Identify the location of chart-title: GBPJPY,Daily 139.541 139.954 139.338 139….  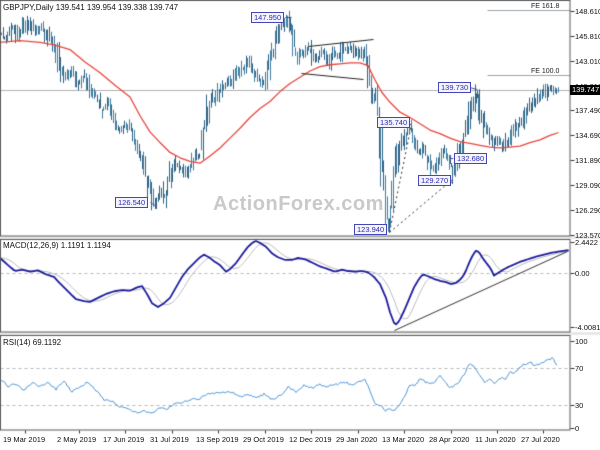
(91, 7).